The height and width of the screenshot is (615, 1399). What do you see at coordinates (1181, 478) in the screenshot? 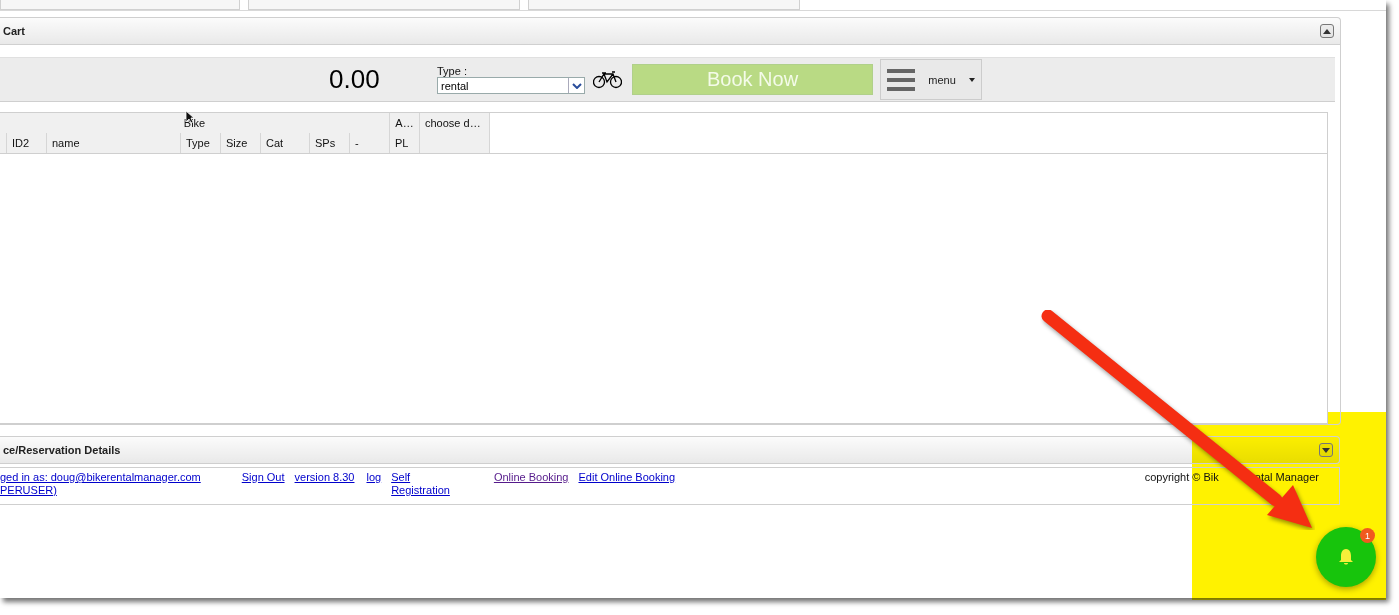
I see `copyright-text: copyright © Bik` at bounding box center [1181, 478].